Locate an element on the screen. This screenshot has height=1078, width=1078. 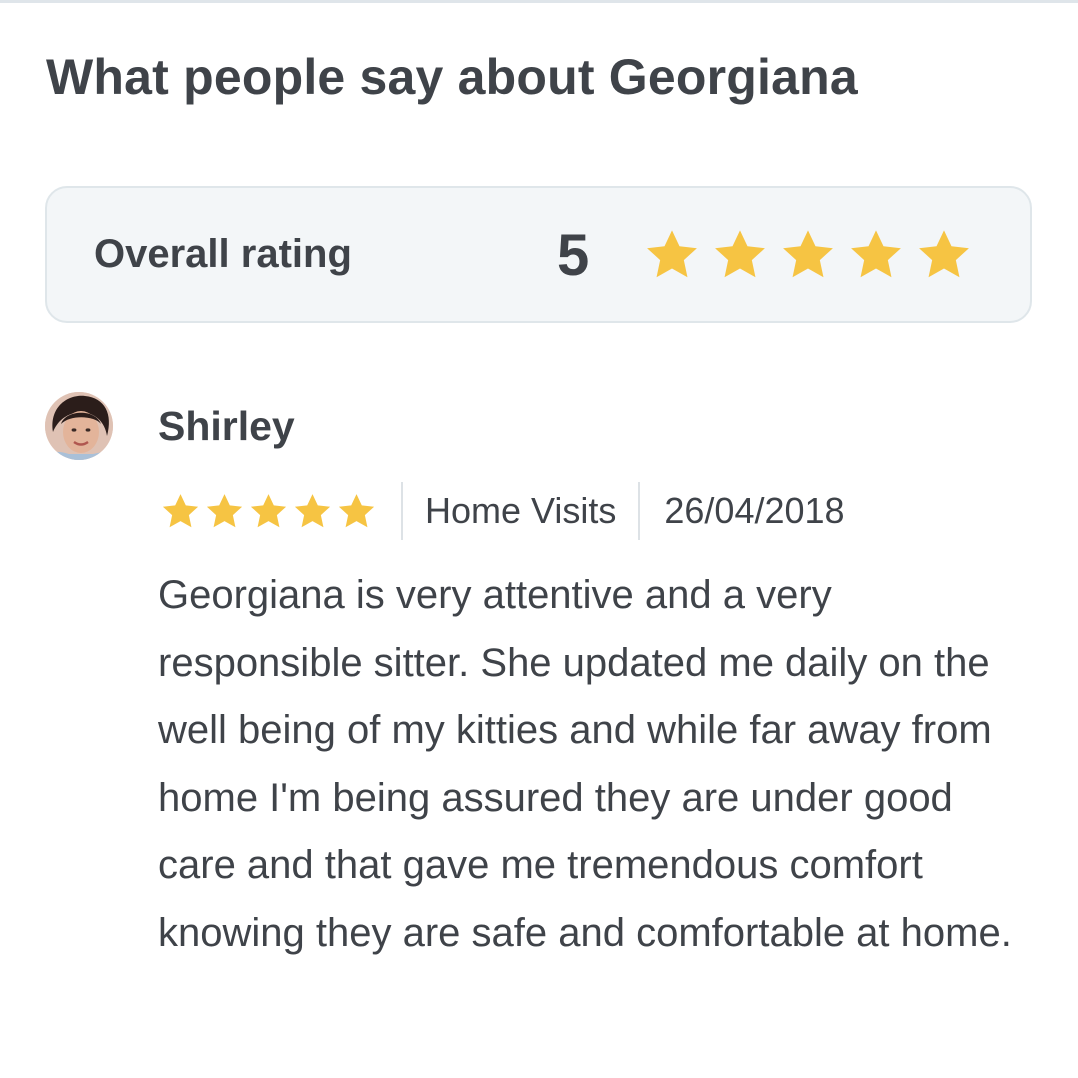
review-date: 26/04/2018 is located at coordinates (754, 510).